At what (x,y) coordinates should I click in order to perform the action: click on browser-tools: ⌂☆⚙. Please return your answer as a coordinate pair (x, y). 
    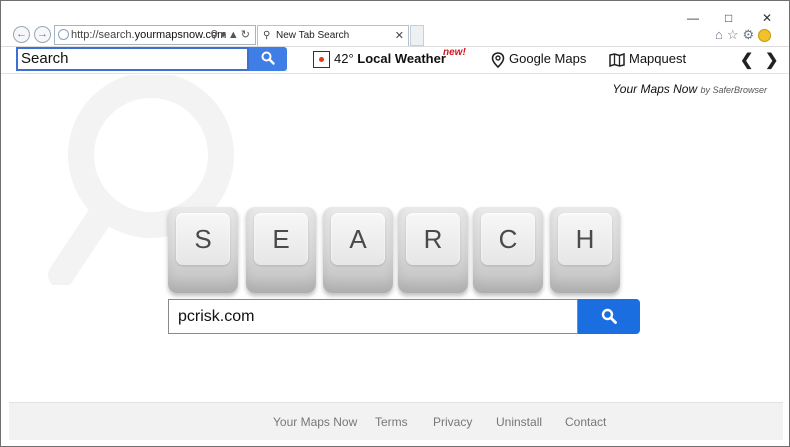
    Looking at the image, I should click on (743, 35).